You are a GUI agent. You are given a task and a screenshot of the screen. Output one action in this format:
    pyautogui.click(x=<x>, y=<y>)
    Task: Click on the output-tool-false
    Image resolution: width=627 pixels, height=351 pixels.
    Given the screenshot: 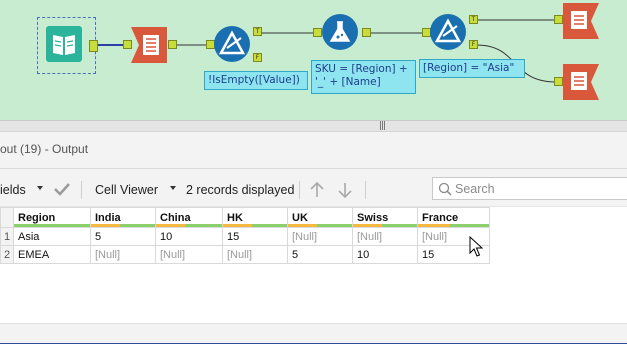 What is the action you would take?
    pyautogui.click(x=581, y=82)
    